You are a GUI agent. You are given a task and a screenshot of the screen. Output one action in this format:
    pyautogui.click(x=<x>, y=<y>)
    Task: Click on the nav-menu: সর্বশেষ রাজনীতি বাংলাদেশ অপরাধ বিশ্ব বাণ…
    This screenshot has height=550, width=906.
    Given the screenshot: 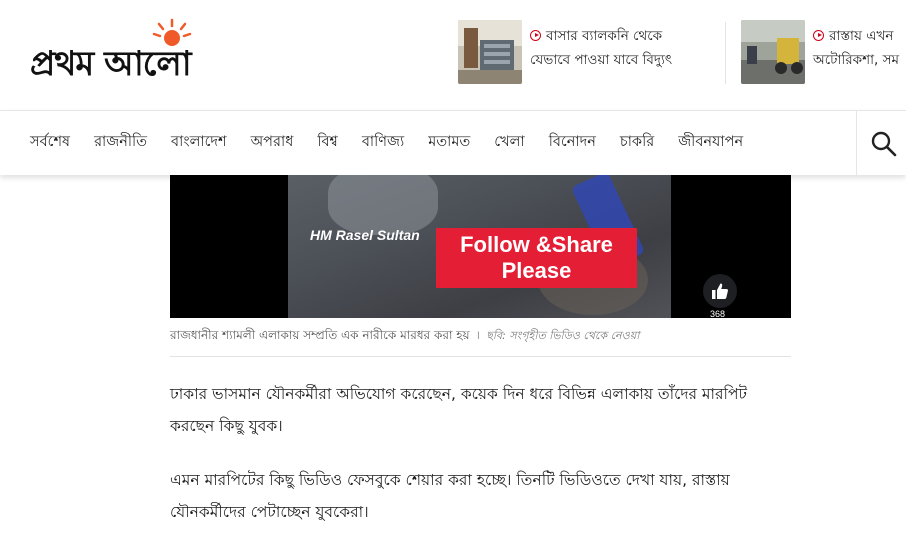 What is the action you would take?
    pyautogui.click(x=398, y=143)
    